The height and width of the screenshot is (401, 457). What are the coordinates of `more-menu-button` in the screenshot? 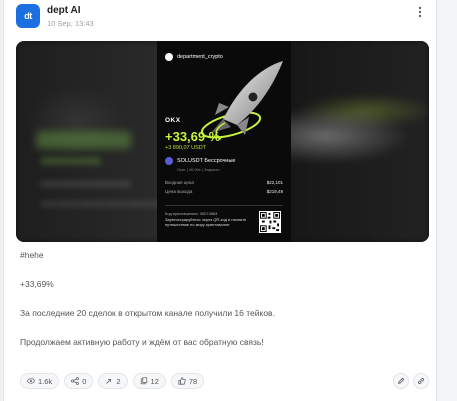 It's located at (420, 14).